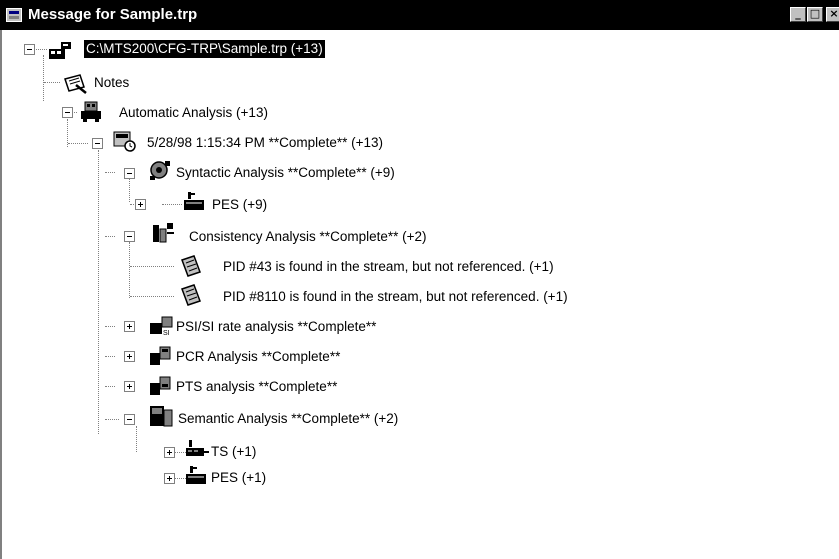  I want to click on tree-item-consistency-analysis: Consistency Analysis **Complete** (+2), so click(307, 237).